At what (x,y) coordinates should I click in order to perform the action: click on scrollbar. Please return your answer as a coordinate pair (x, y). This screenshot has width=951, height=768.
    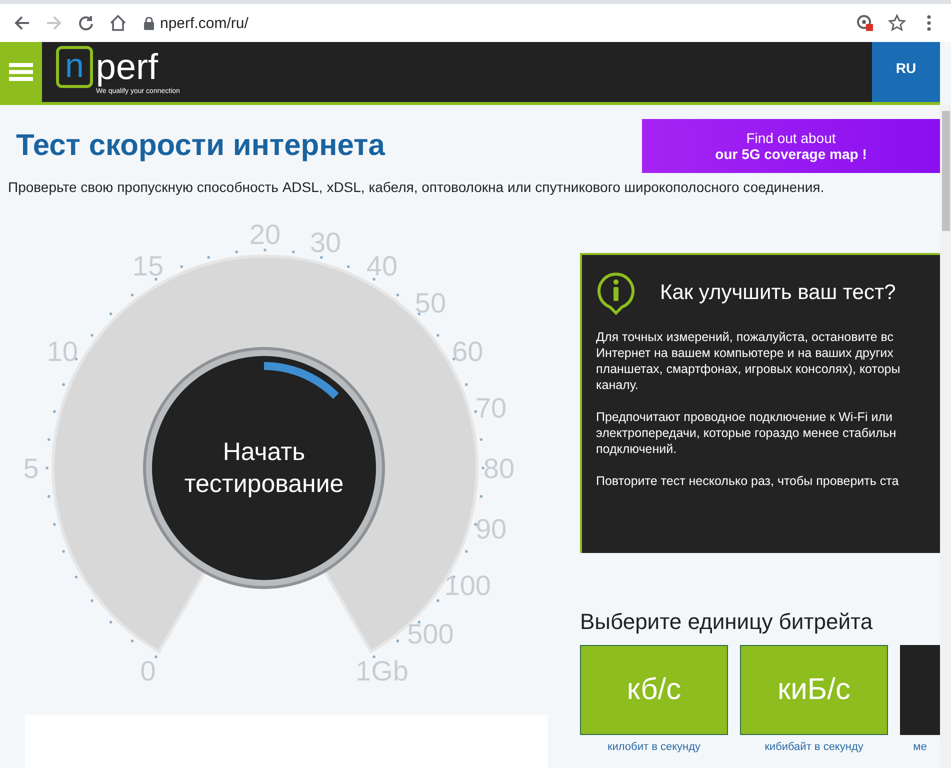
    Looking at the image, I should click on (945, 436).